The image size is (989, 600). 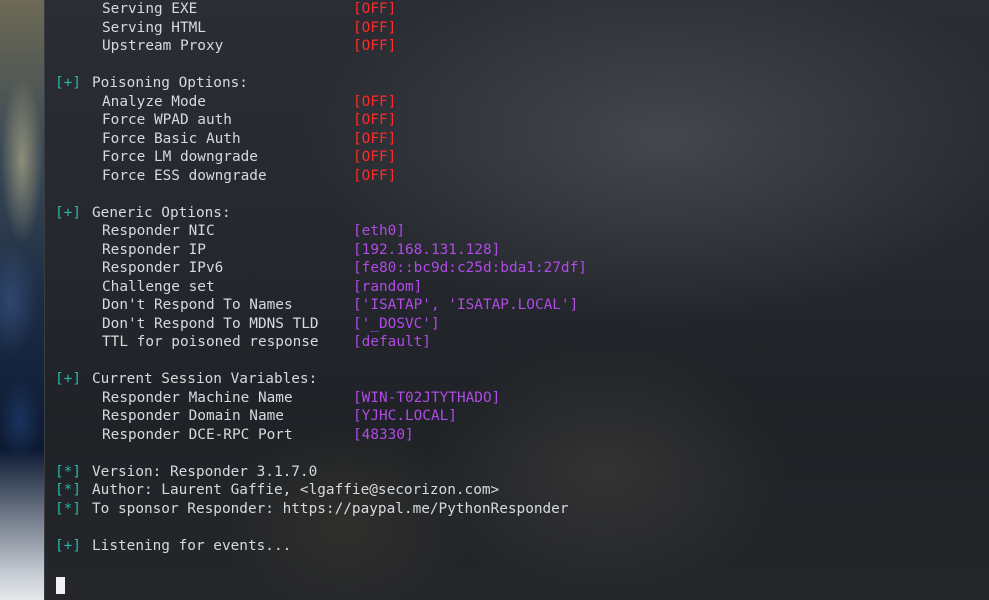 I want to click on option-label: Responder DCE-RPC Port, so click(x=197, y=434).